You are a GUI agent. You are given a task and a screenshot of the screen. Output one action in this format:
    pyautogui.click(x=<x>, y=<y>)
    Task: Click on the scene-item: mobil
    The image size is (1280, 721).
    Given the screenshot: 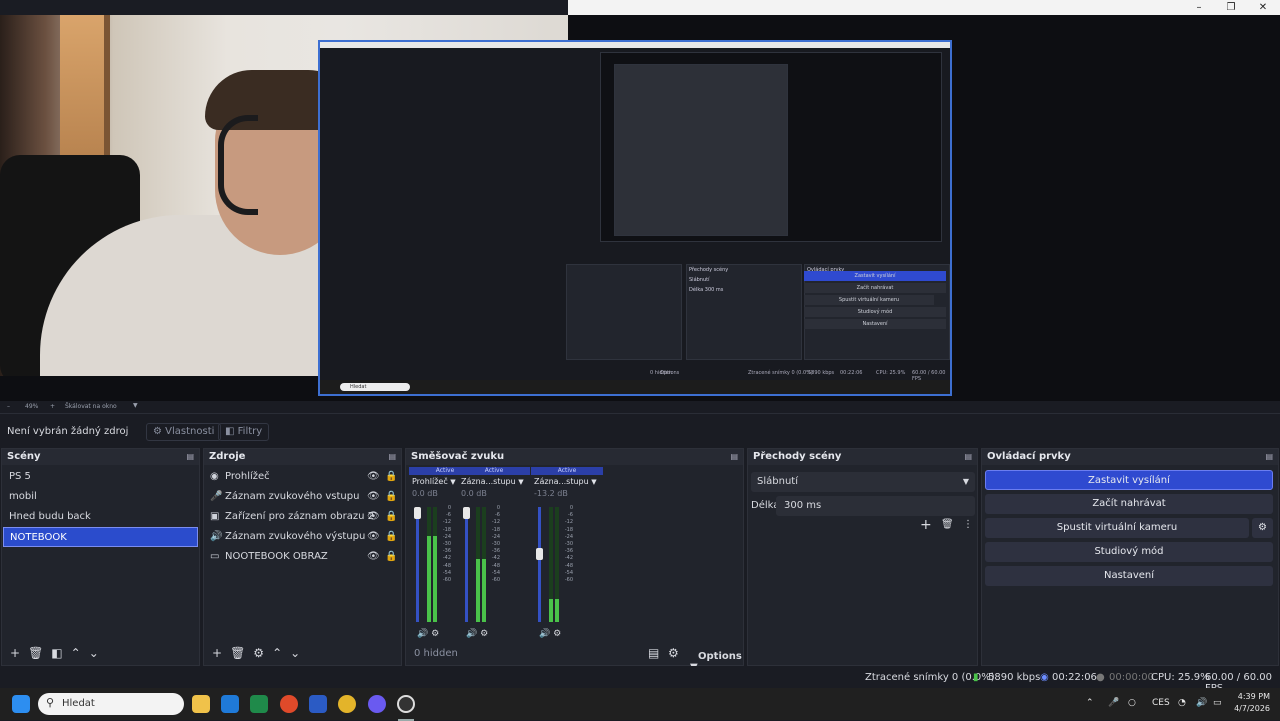 What is the action you would take?
    pyautogui.click(x=100, y=497)
    